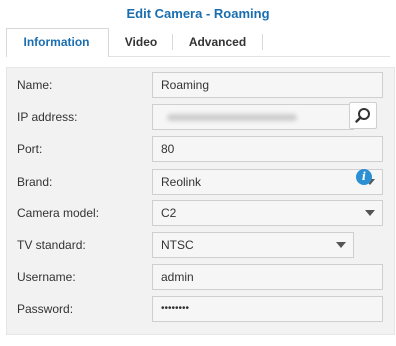 The height and width of the screenshot is (346, 396). I want to click on tv-standard-label: TV standard:, so click(51, 245).